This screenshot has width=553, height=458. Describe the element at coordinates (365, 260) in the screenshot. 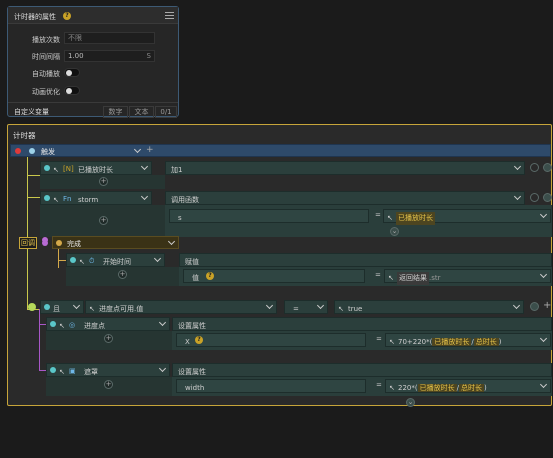

I see `action-selector: 赋值` at that location.